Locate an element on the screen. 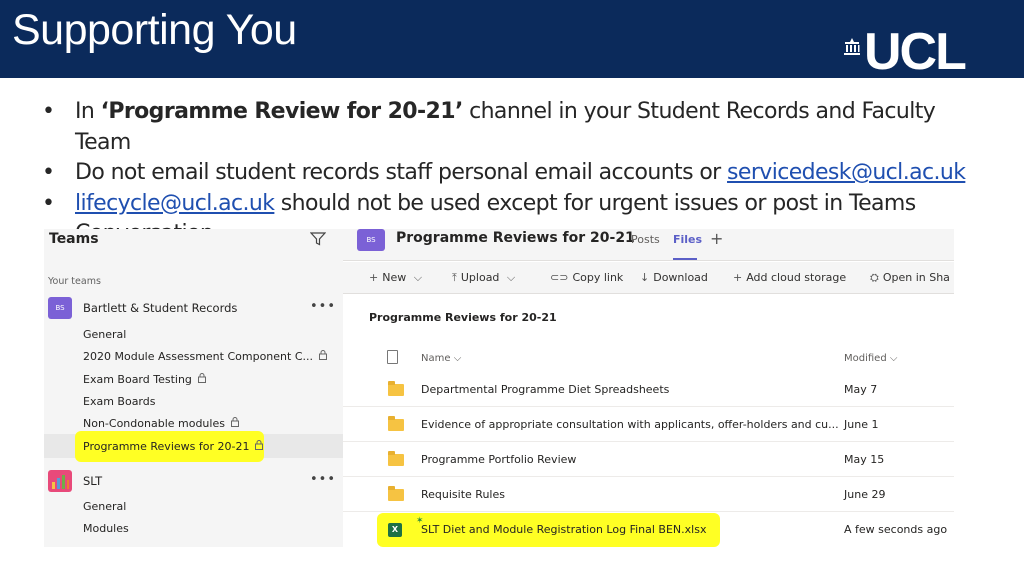 This screenshot has width=1024, height=576. file-modified: A few seconds ago is located at coordinates (896, 529).